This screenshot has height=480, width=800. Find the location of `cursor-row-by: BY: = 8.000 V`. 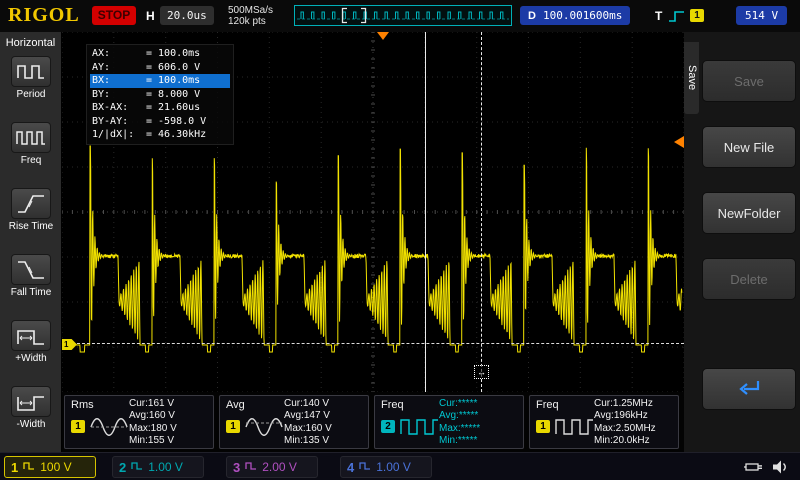

cursor-row-by: BY: = 8.000 V is located at coordinates (160, 95).